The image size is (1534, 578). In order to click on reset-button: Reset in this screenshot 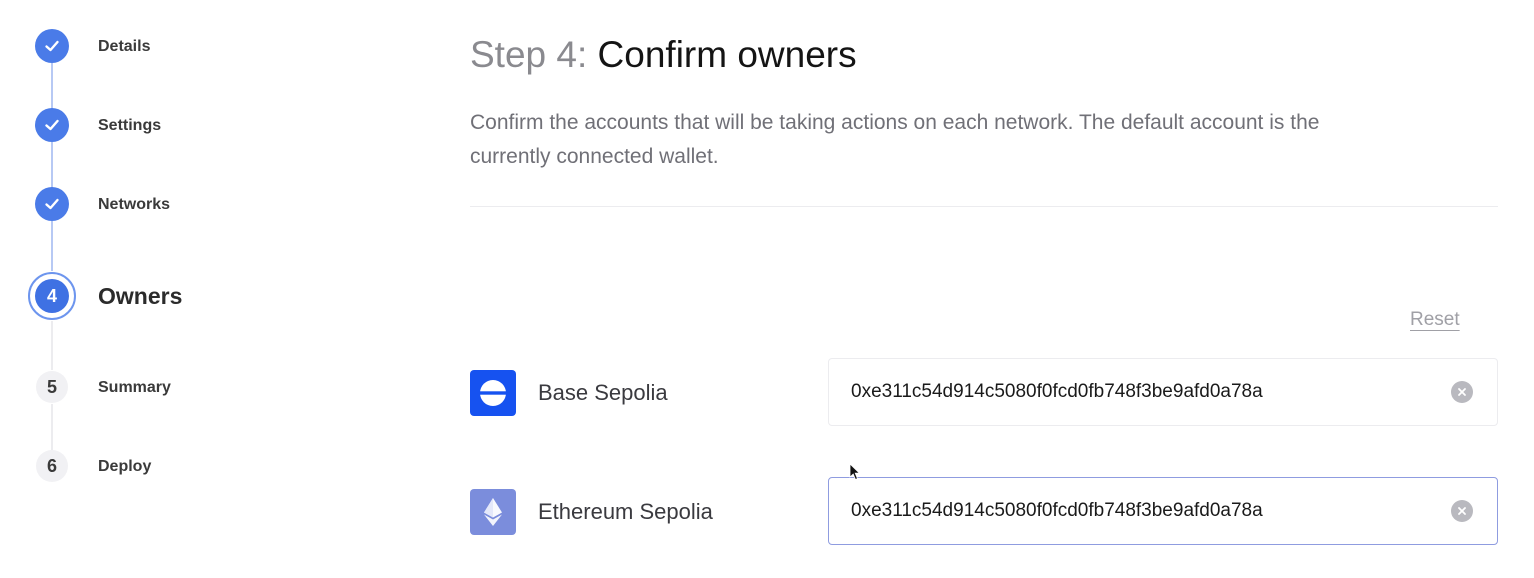, I will do `click(1435, 320)`.